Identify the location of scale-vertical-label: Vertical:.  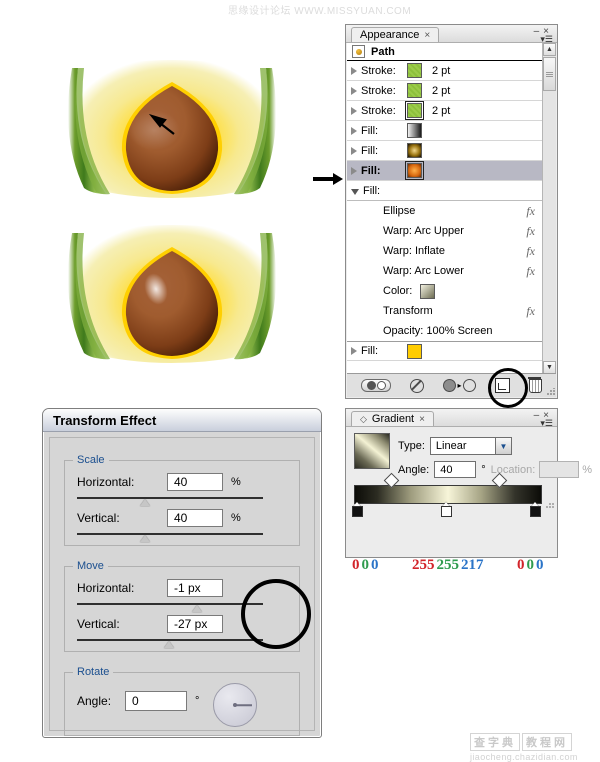
(98, 518).